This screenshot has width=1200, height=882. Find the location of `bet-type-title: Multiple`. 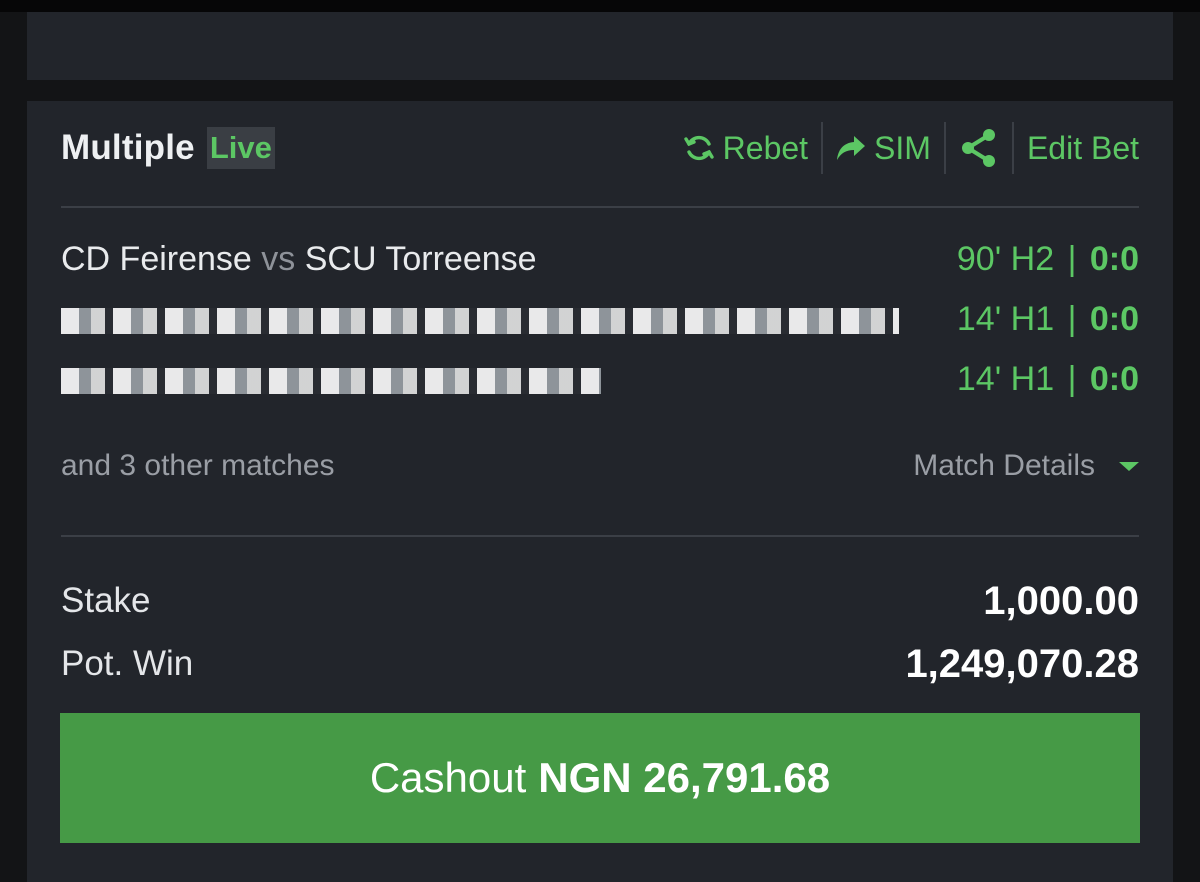

bet-type-title: Multiple is located at coordinates (128, 147).